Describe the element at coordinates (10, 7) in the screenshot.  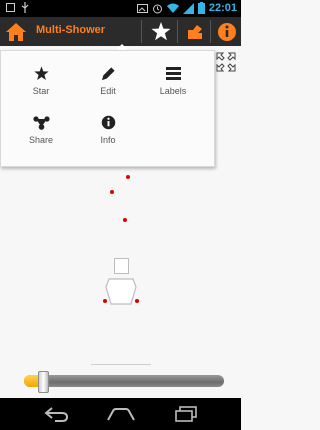
I see `notification-square-icon` at that location.